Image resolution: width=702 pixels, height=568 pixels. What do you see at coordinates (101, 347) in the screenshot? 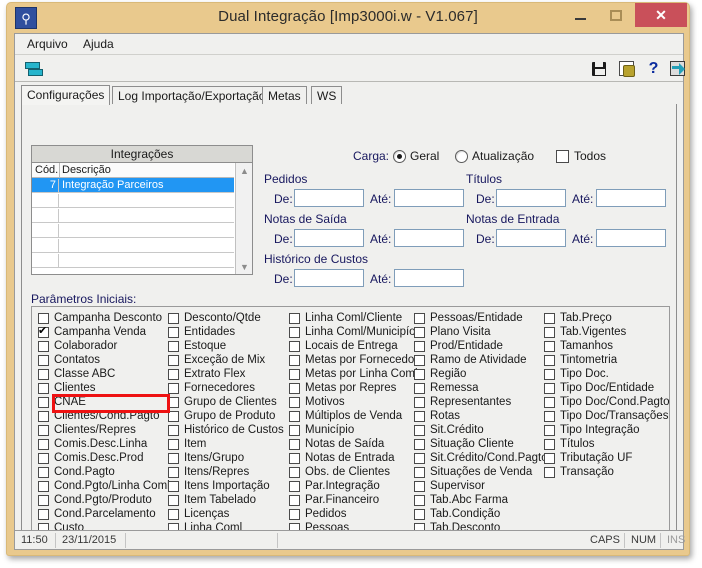
I see `param-checkbox-row: Colaborador` at bounding box center [101, 347].